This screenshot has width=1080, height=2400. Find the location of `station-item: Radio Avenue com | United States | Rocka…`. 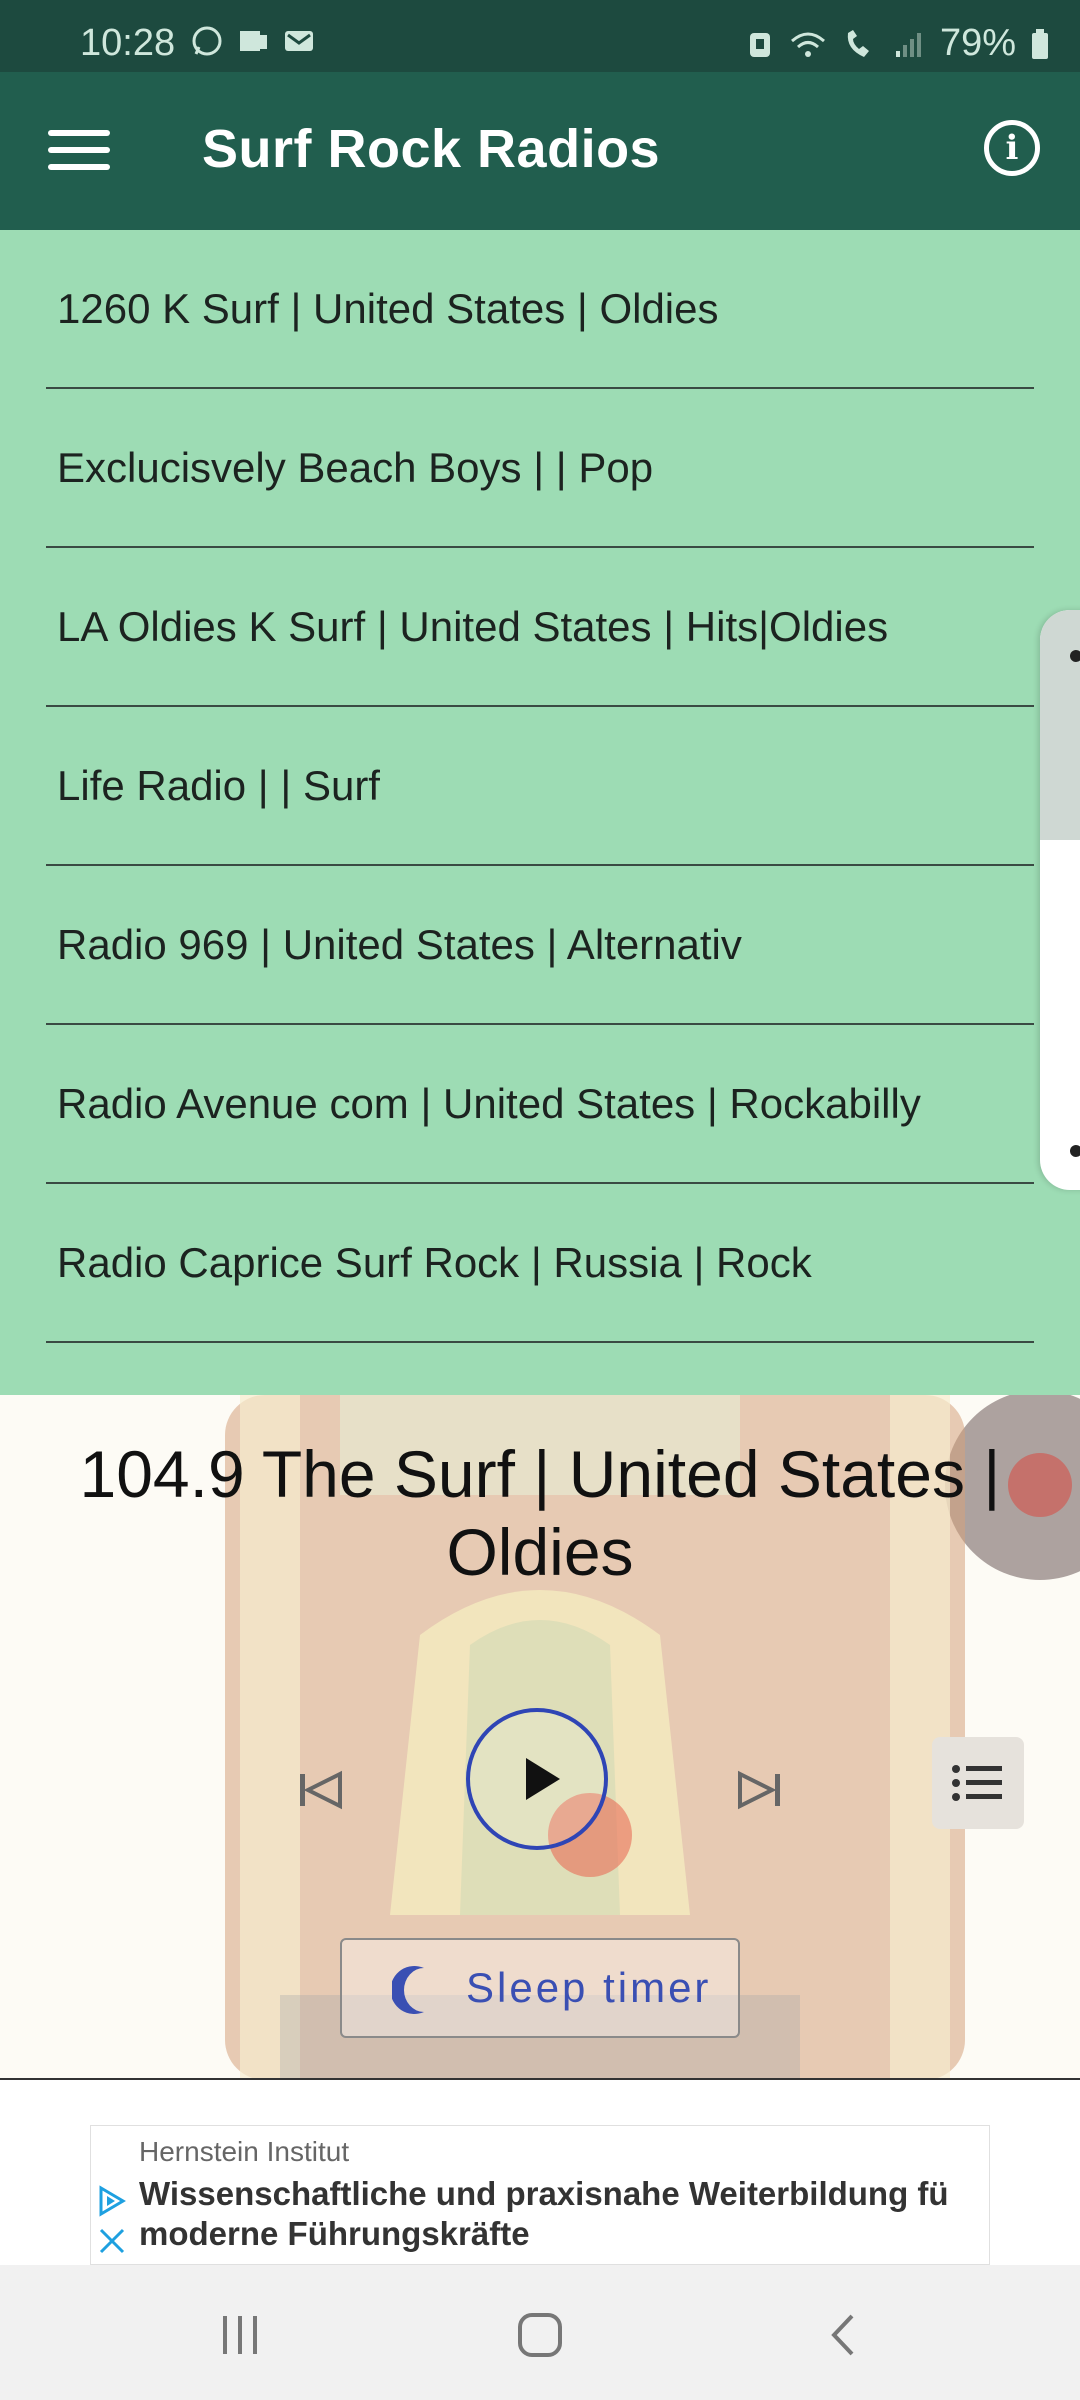

station-item: Radio Avenue com | United States | Rocka… is located at coordinates (540, 1104).